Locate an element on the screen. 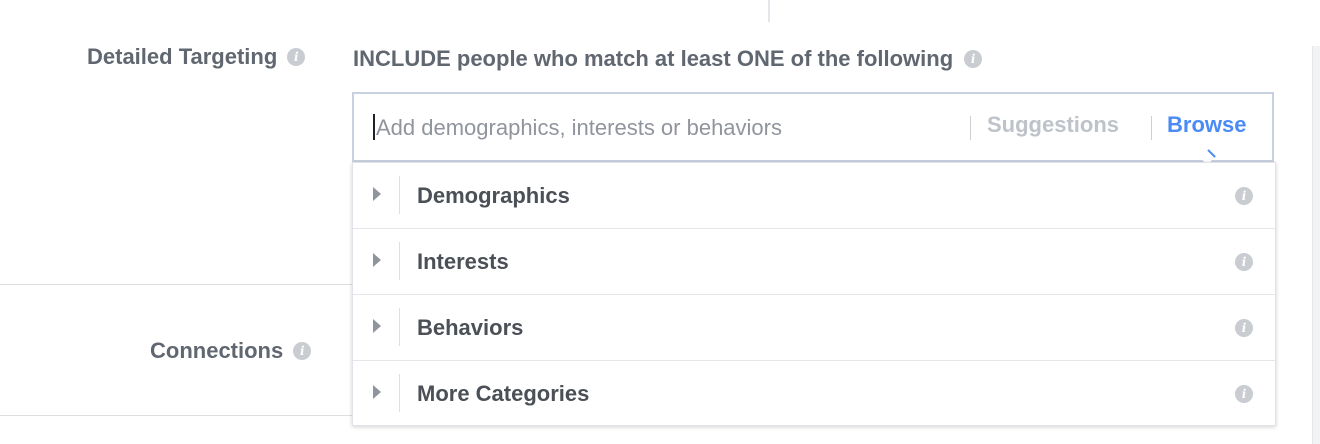 Image resolution: width=1320 pixels, height=444 pixels. detailed-targeting-search-input is located at coordinates (666, 128).